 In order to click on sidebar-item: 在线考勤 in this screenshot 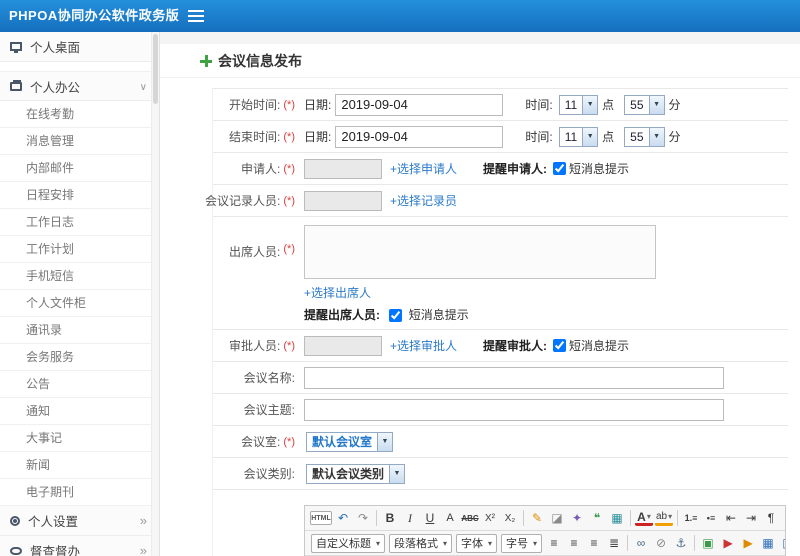, I will do `click(79, 114)`.